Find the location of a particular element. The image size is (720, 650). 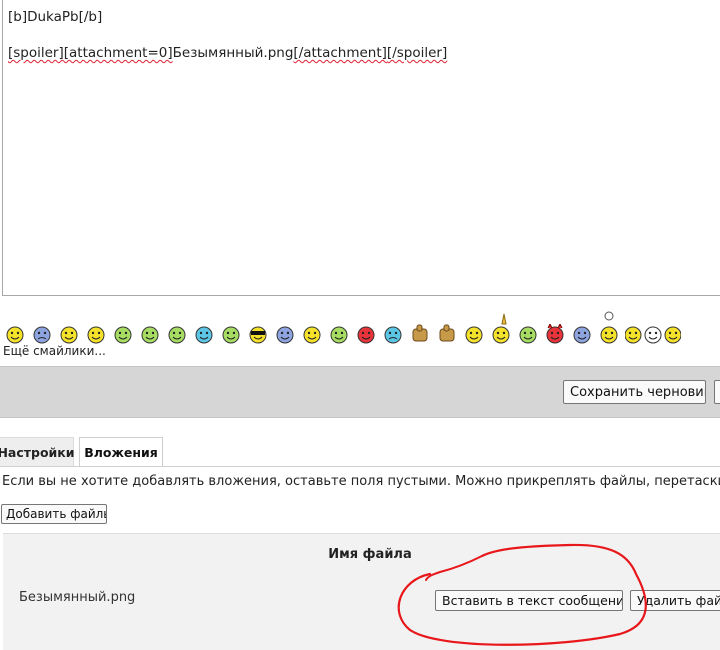

attachment-filename: Безымянный.png is located at coordinates (77, 597).